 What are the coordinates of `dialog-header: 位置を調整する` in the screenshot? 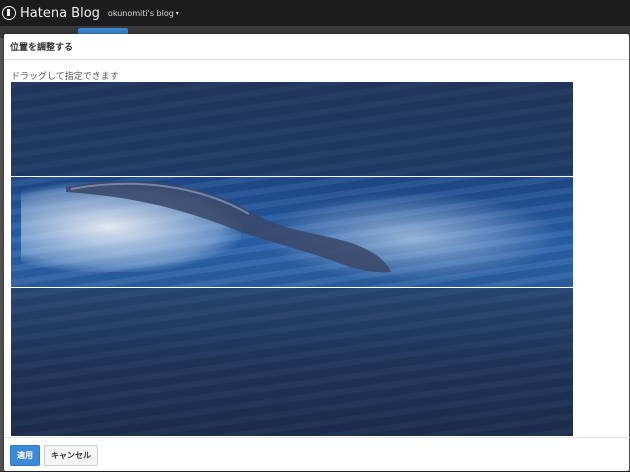 It's located at (316, 47).